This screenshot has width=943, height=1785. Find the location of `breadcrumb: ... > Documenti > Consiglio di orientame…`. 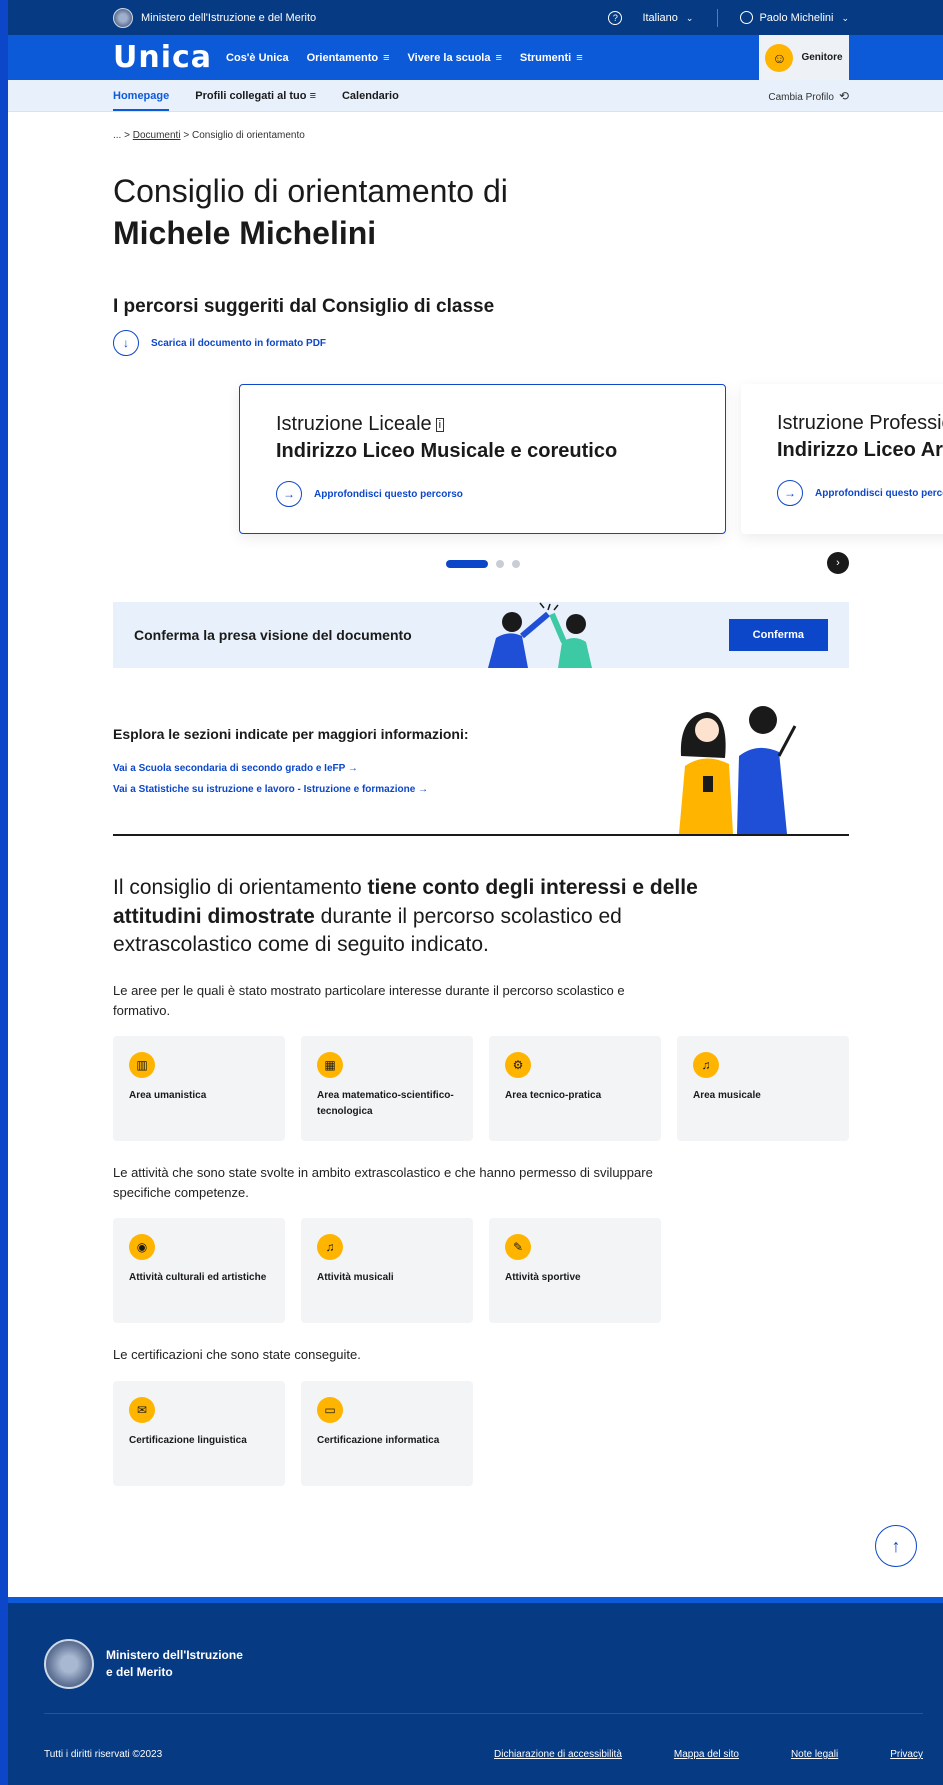

breadcrumb: ... > Documenti > Consiglio di orientame… is located at coordinates (209, 135).